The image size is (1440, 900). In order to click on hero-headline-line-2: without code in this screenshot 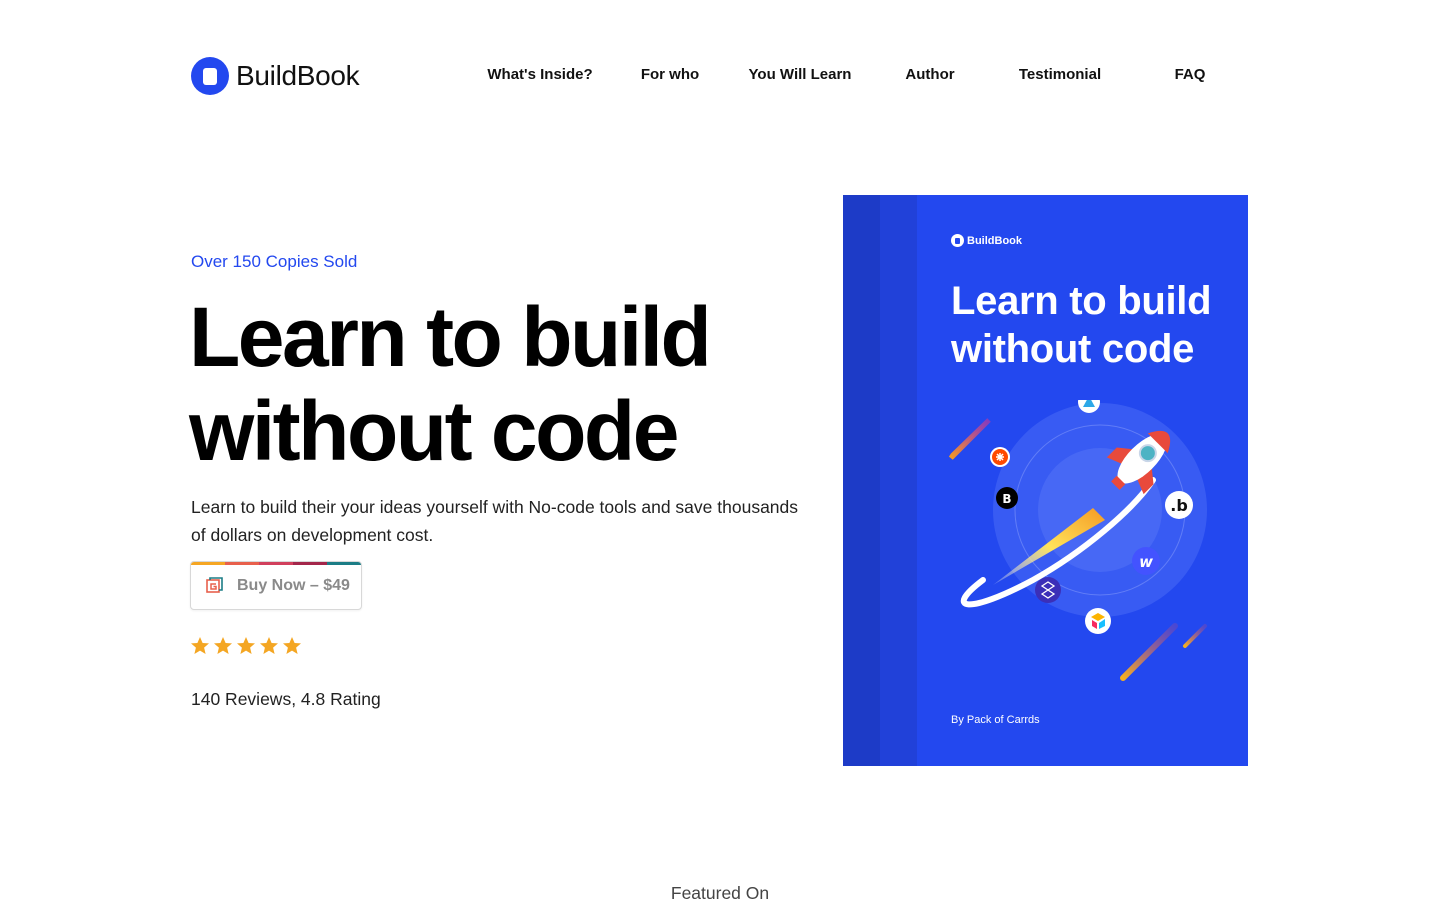, I will do `click(434, 431)`.